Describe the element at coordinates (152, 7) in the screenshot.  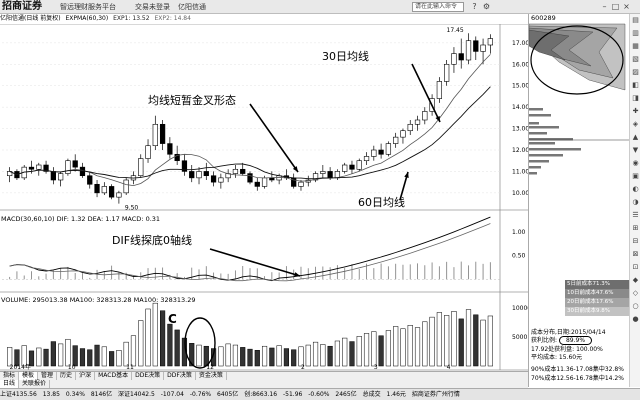
I see `account-status-link: 交易未登录` at that location.